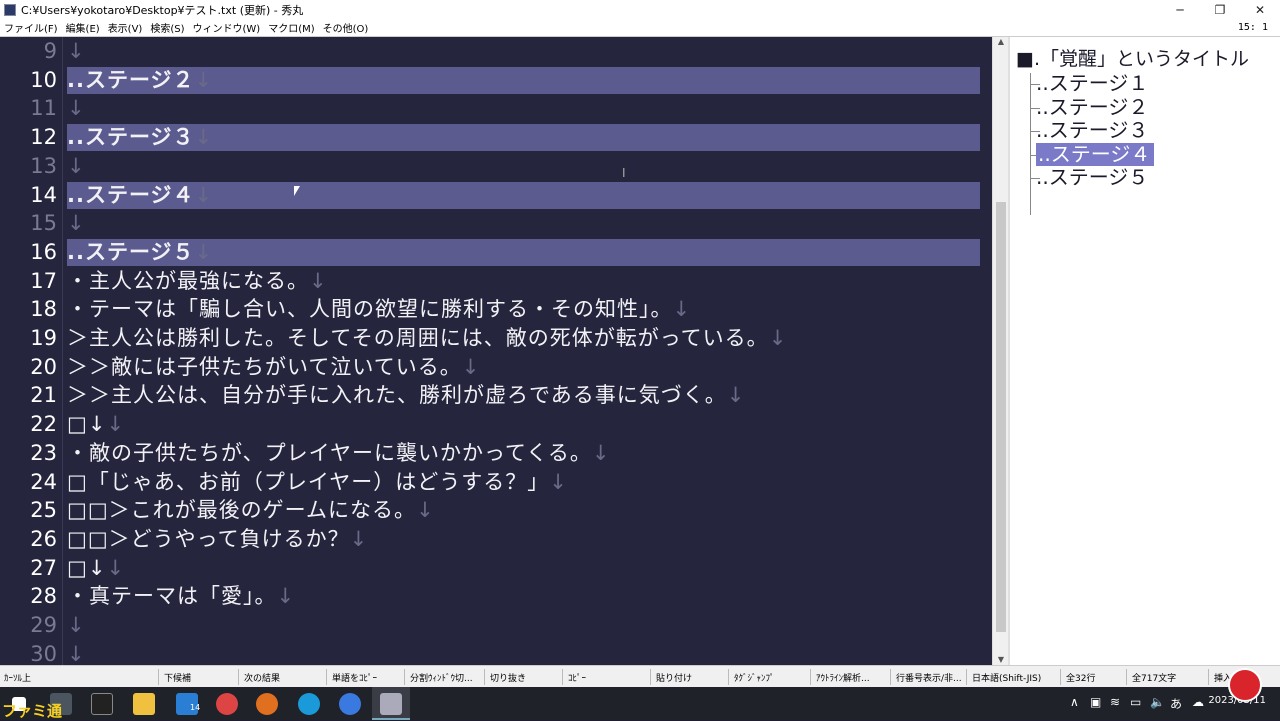  I want to click on scroll-down-icon: ▼, so click(1001, 660).